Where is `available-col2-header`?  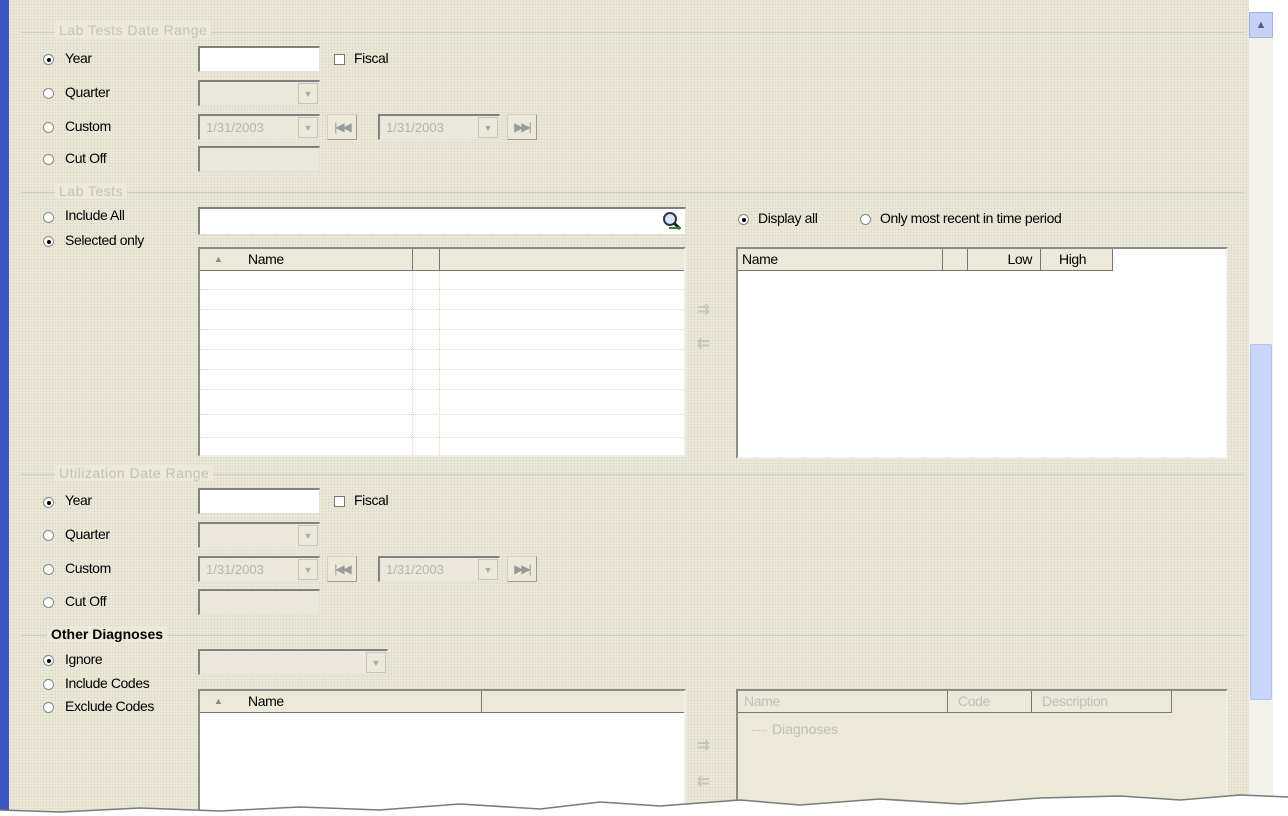
available-col2-header is located at coordinates (426, 260).